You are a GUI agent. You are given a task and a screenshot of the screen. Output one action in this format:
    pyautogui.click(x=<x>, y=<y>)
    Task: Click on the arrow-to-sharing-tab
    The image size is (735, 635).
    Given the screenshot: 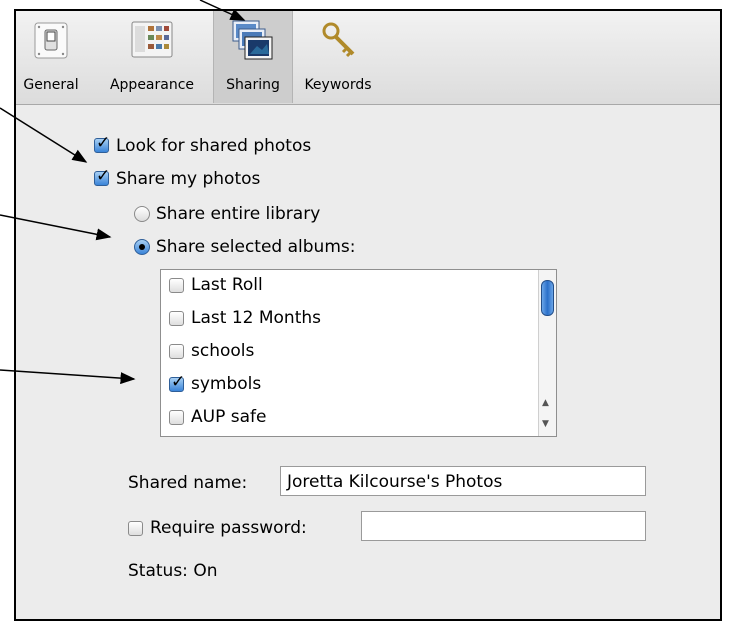 What is the action you would take?
    pyautogui.click(x=222, y=10)
    